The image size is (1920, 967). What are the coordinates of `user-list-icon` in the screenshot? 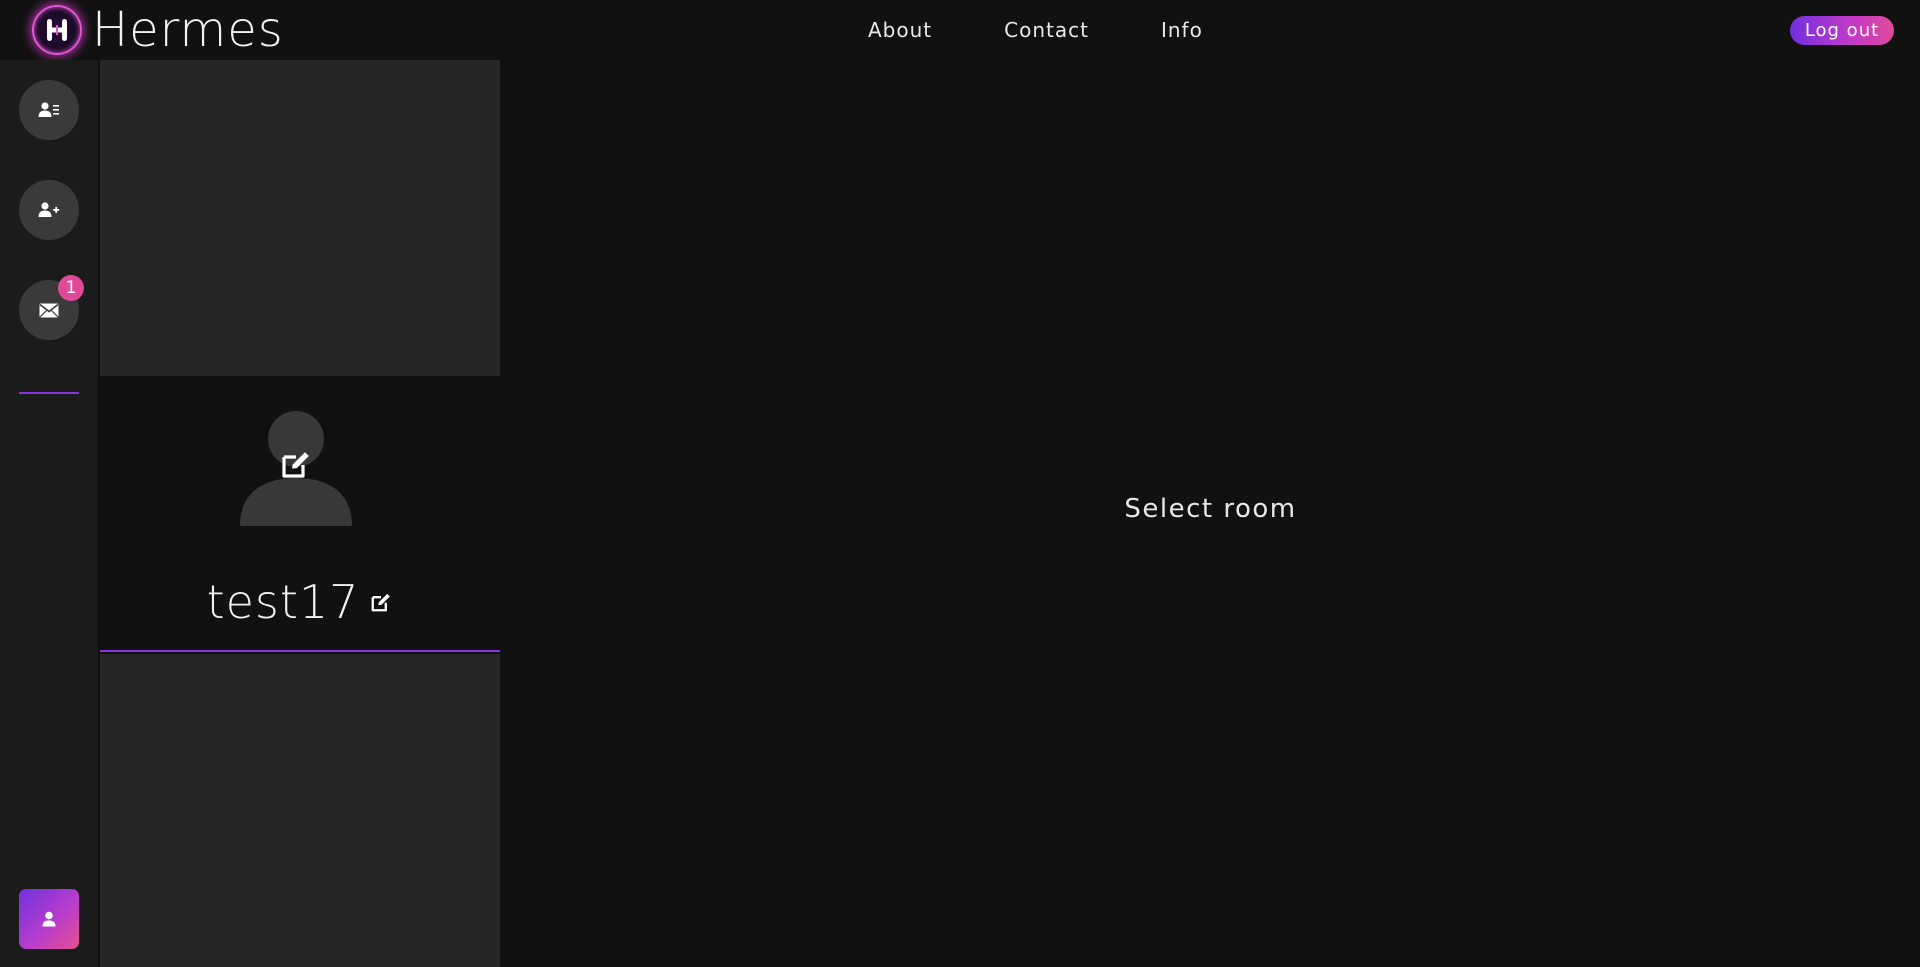 It's located at (48, 109).